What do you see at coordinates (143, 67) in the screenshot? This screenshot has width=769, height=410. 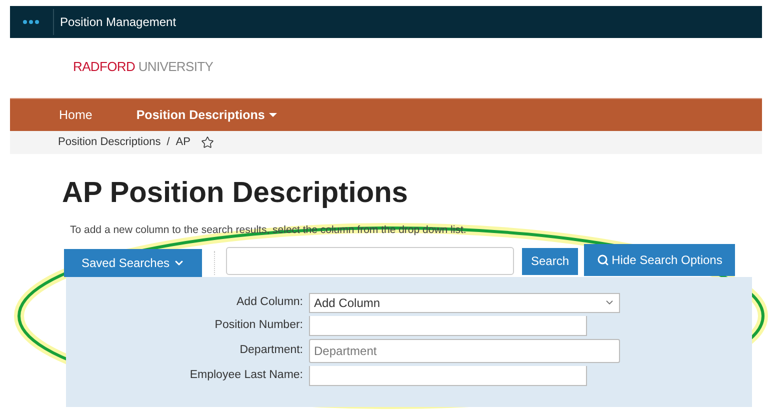 I see `university-logo: RADFORD UNIVERSITY` at bounding box center [143, 67].